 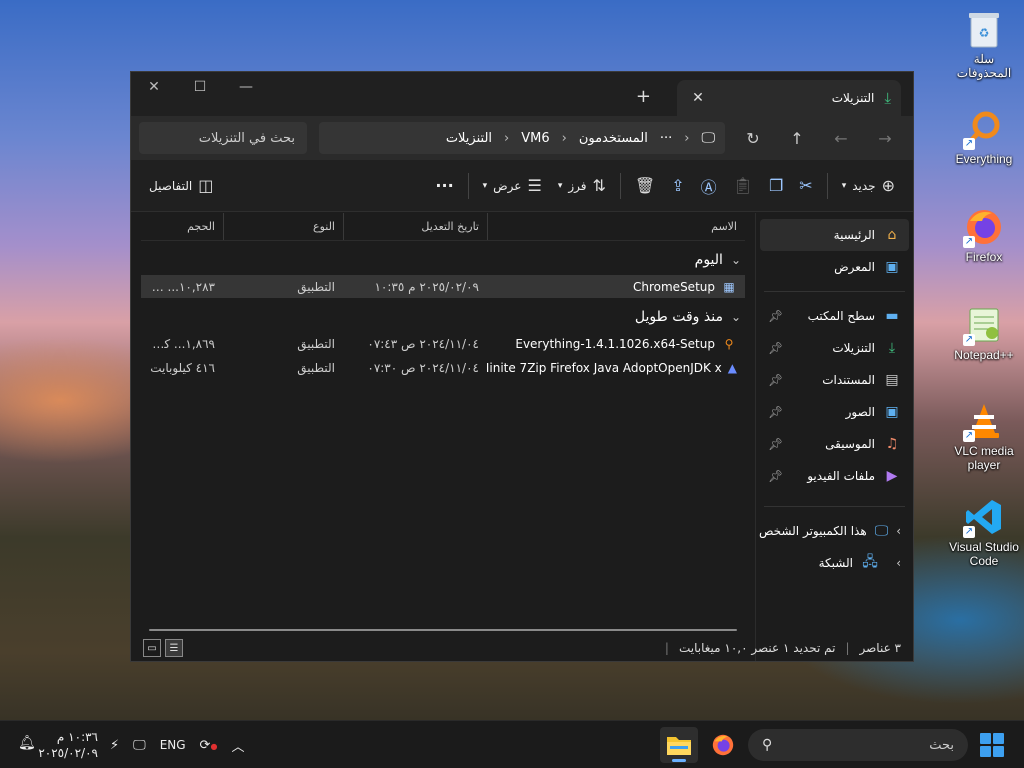 What do you see at coordinates (984, 436) in the screenshot?
I see `desktop-icon-vlc: ↗ VLC media player` at bounding box center [984, 436].